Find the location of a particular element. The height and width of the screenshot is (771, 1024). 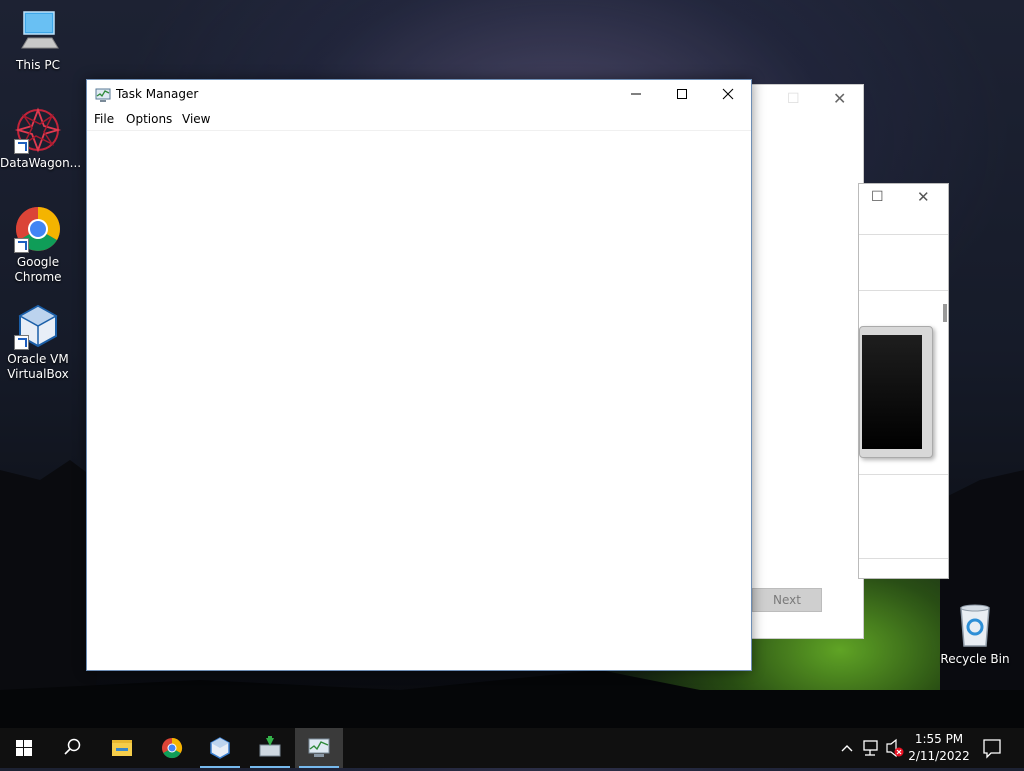

volume-button is located at coordinates (895, 748).